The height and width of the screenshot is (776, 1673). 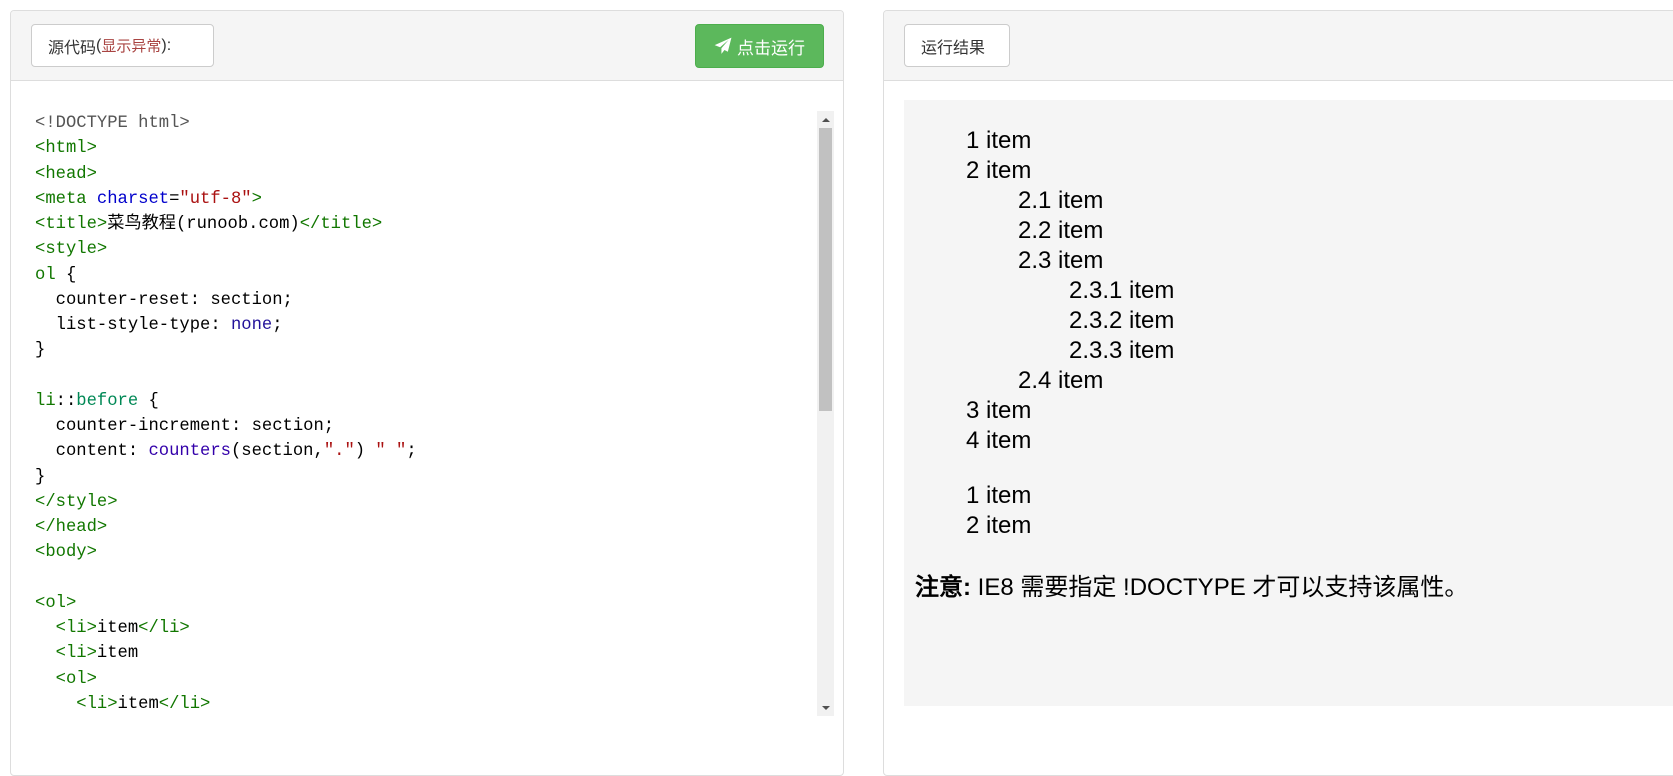 I want to click on source-code-title: 源代码, so click(x=72, y=48).